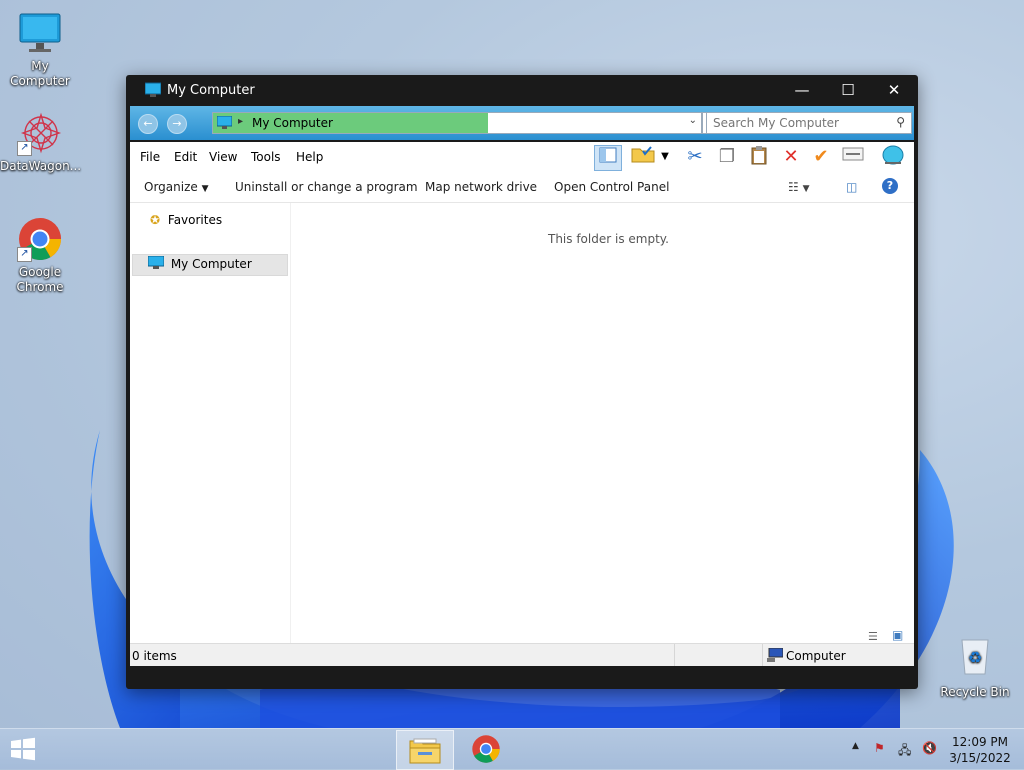  I want to click on globe-icon, so click(893, 157).